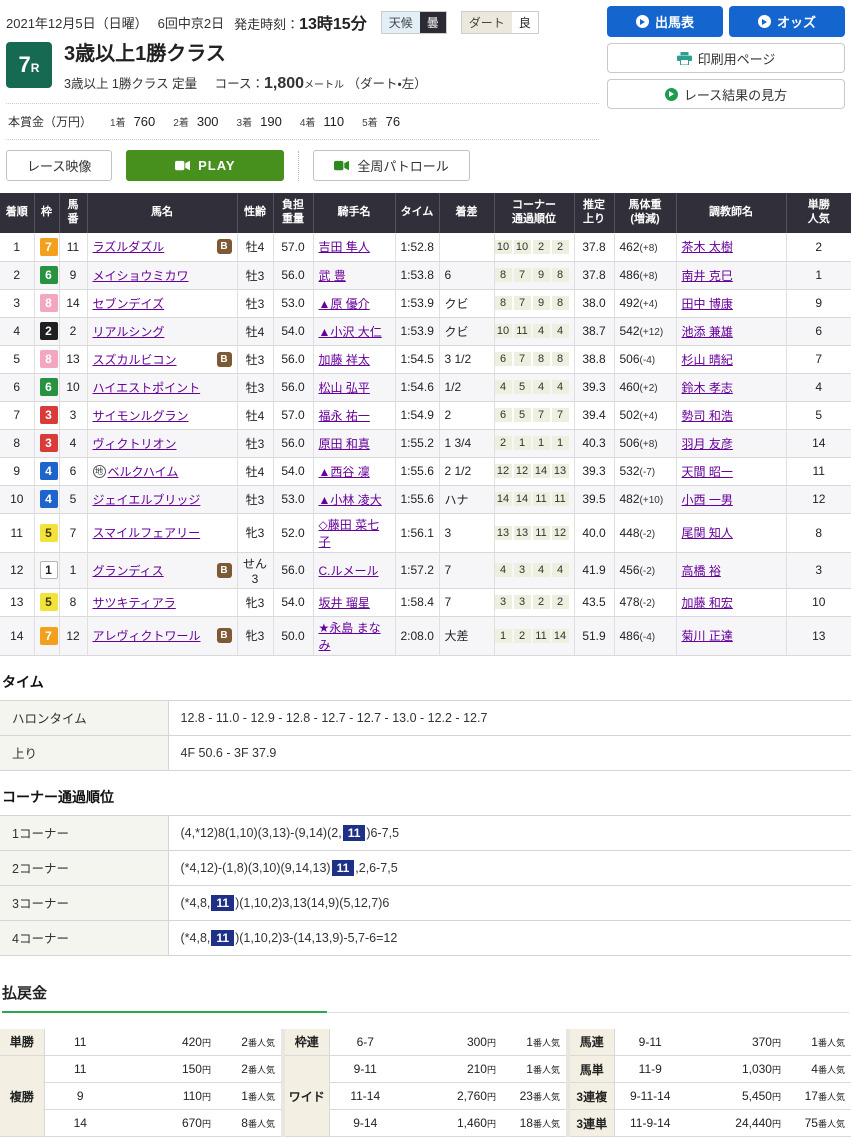 Image resolution: width=851 pixels, height=1137 pixels. Describe the element at coordinates (135, 443) in the screenshot. I see `horse-name-link: ヴィクトリオン` at that location.